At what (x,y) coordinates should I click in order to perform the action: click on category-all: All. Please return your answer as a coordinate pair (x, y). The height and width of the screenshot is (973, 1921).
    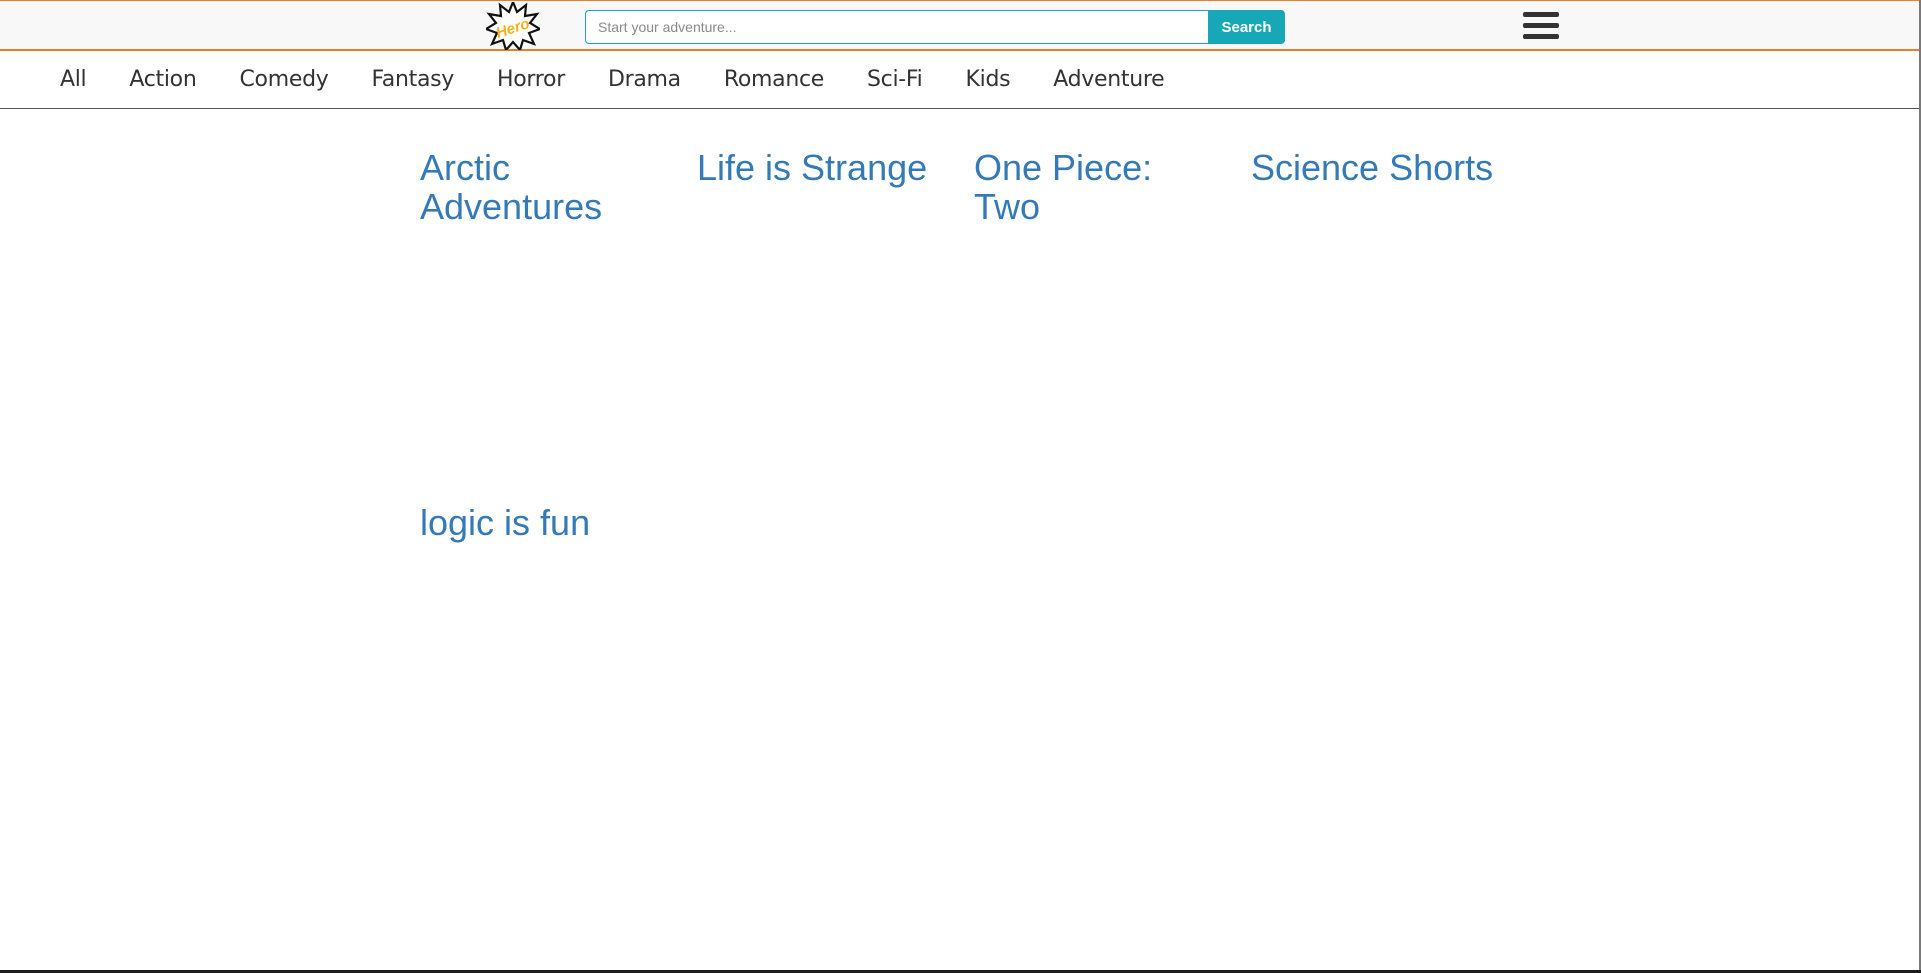
    Looking at the image, I should click on (73, 79).